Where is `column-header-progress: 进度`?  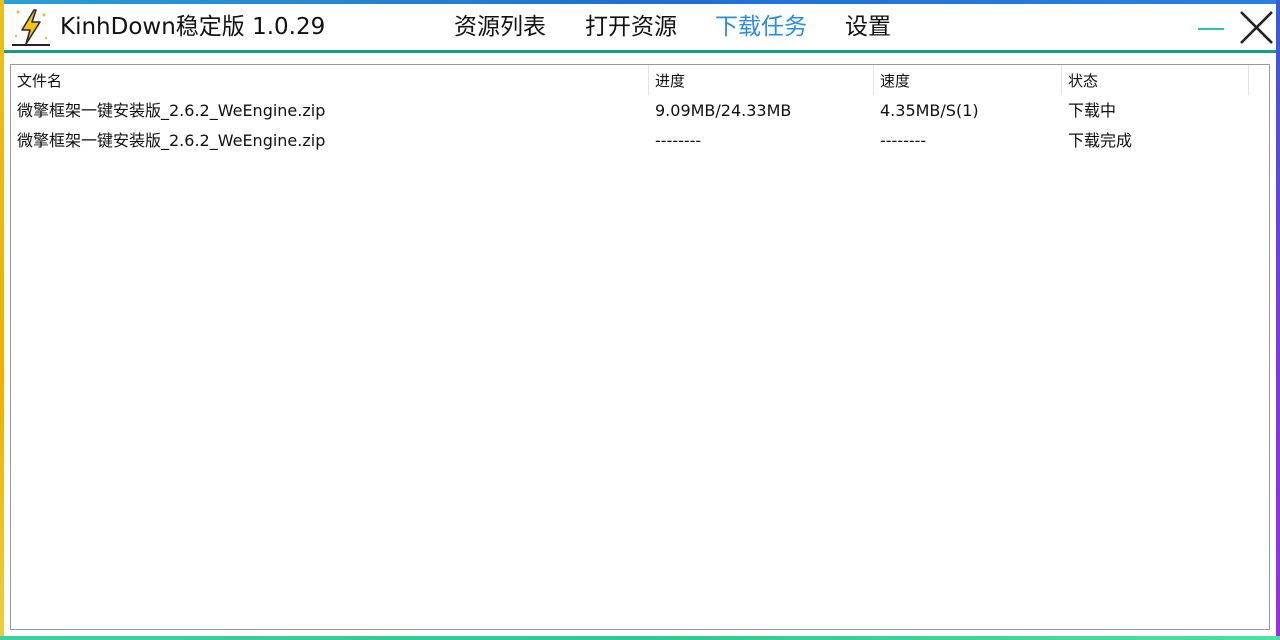 column-header-progress: 进度 is located at coordinates (761, 80).